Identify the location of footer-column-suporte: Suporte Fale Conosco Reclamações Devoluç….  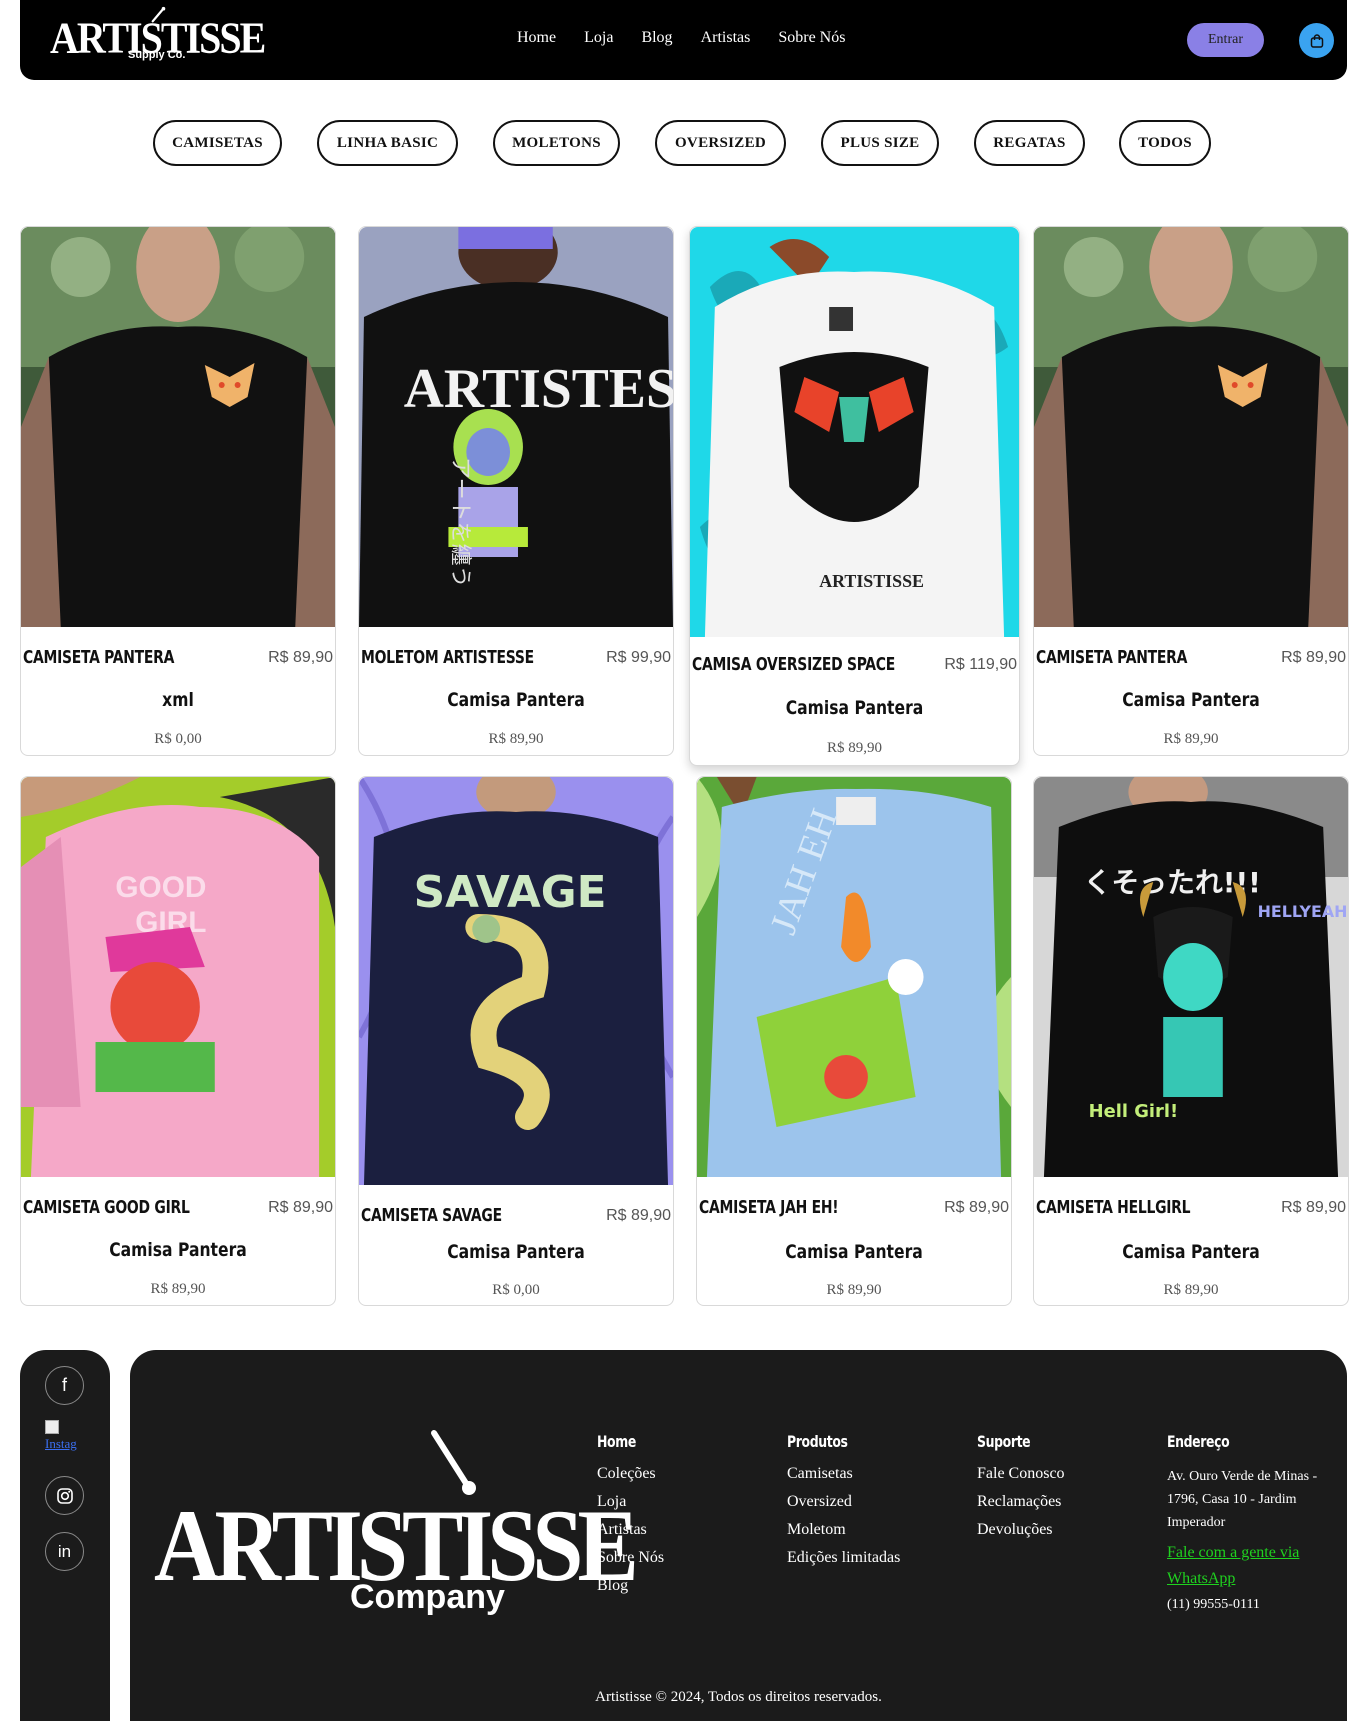
(1021, 1490).